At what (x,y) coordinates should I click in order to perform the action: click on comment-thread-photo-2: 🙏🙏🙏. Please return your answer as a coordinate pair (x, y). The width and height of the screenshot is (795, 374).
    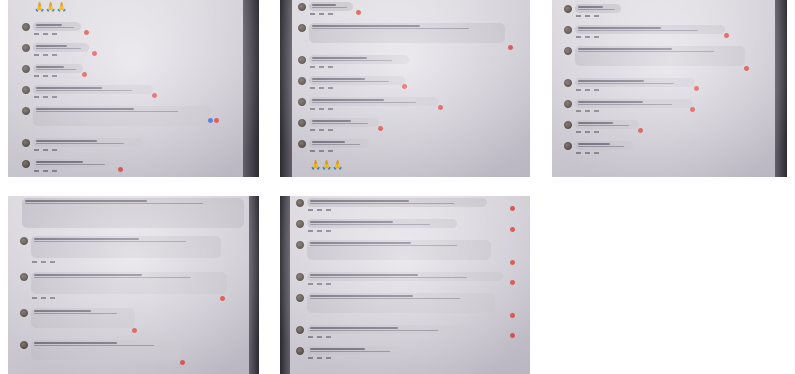
    Looking at the image, I should click on (405, 88).